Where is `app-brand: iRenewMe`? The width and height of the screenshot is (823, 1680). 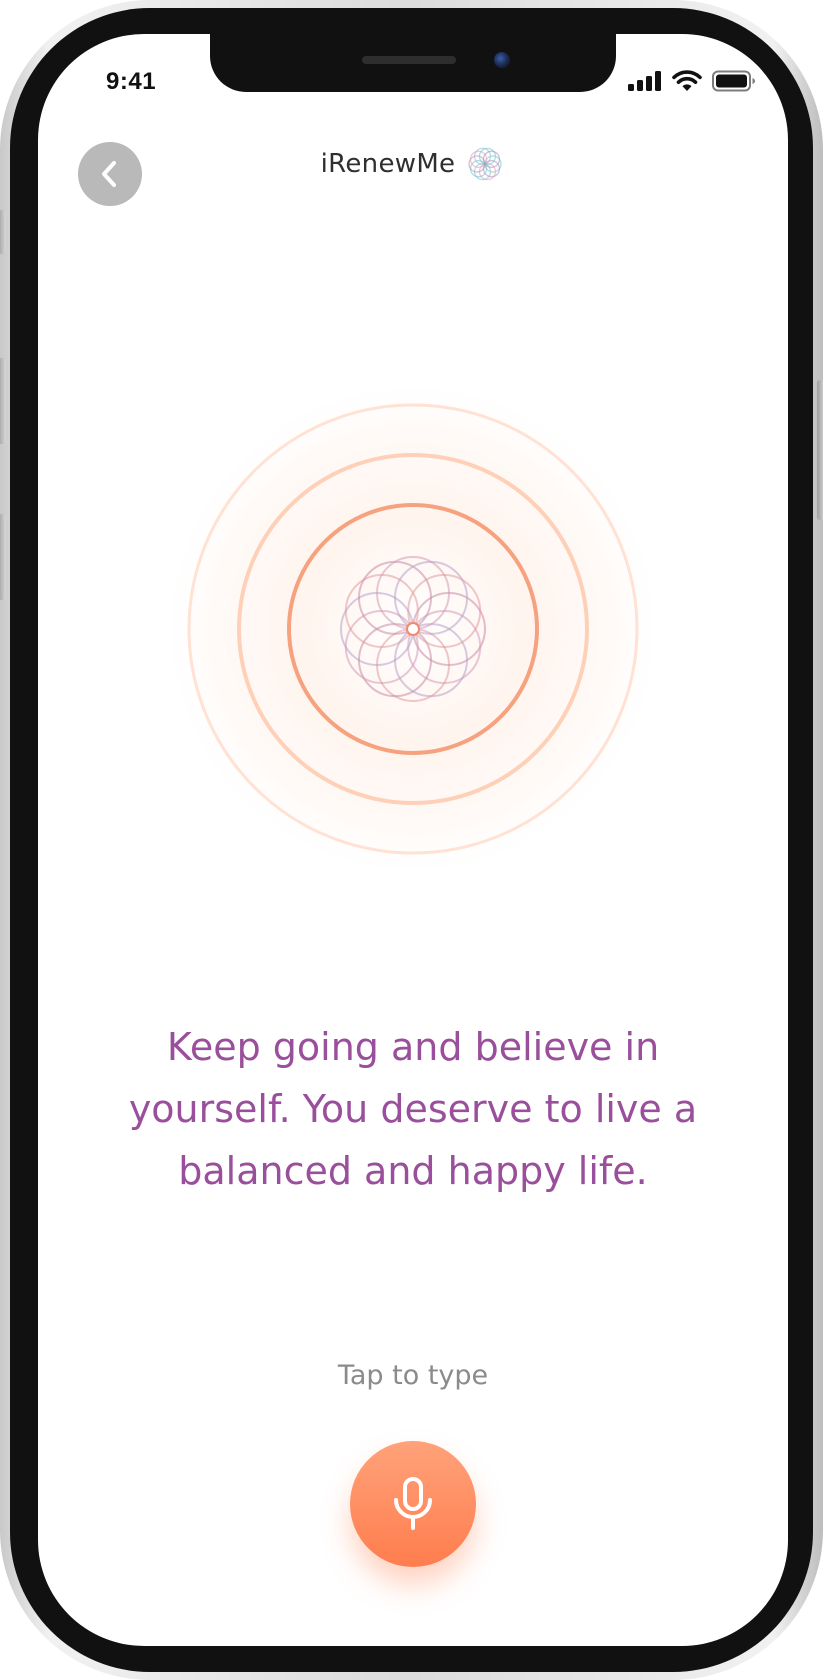 app-brand: iRenewMe is located at coordinates (413, 164).